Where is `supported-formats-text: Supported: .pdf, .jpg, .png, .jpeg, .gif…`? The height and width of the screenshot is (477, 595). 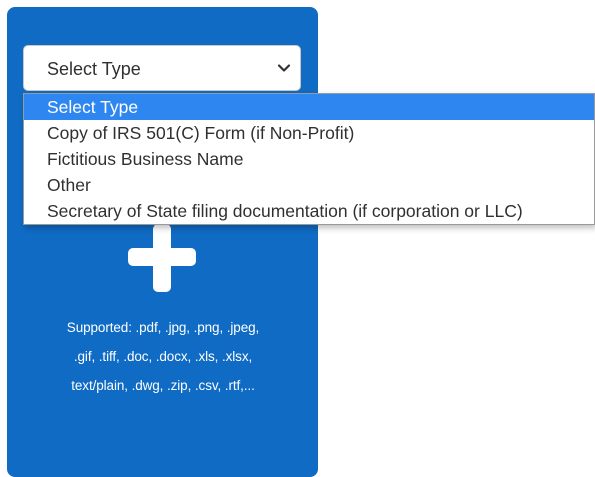
supported-formats-text: Supported: .pdf, .jpg, .png, .jpeg, .gif… is located at coordinates (163, 356).